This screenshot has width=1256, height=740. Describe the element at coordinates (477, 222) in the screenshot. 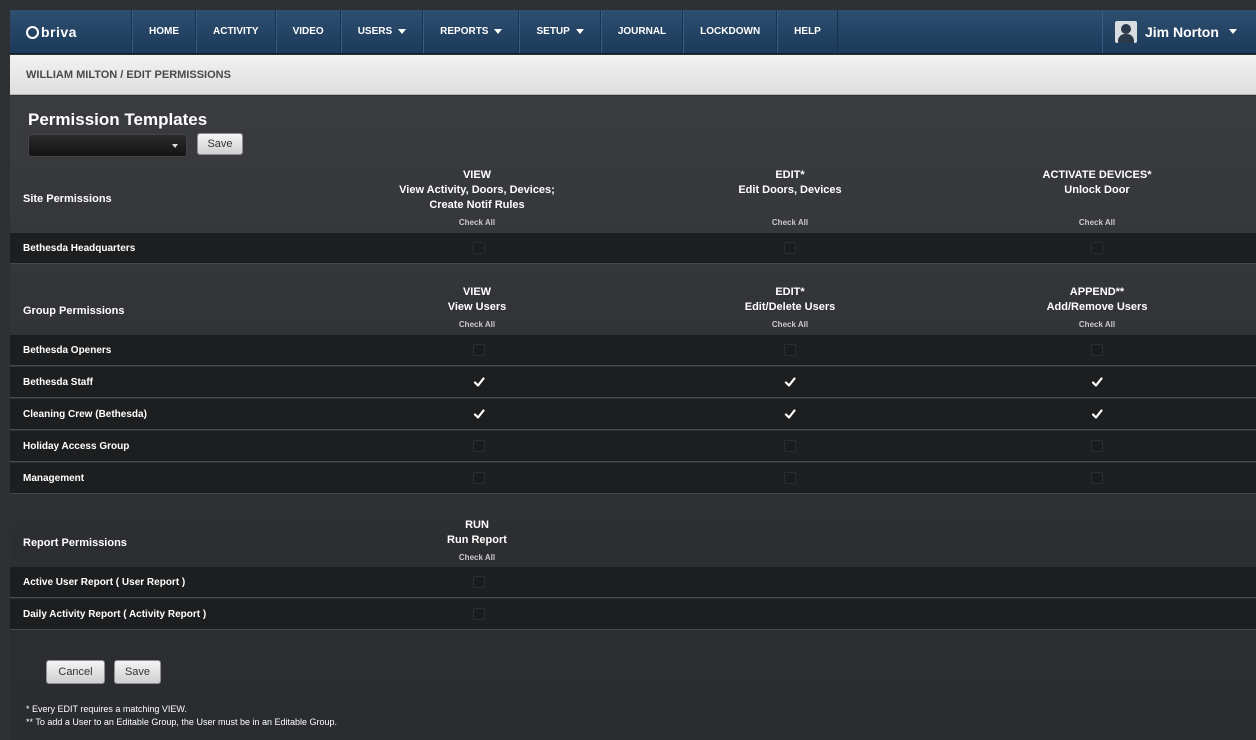

I see `site-view-check-all: Check All` at that location.